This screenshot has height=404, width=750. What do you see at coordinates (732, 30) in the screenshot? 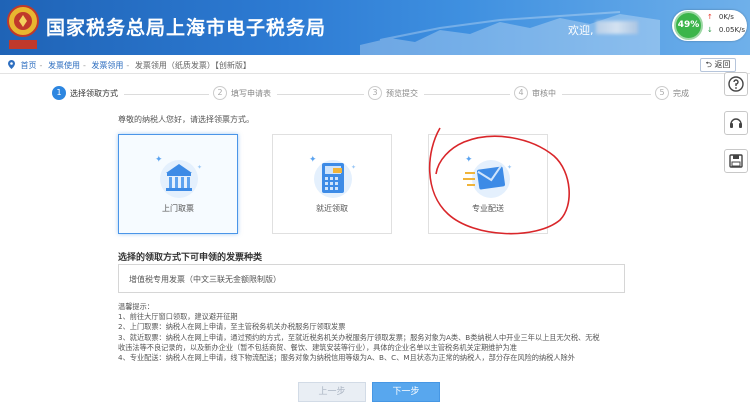
I see `download-speed-value: 0.05K/s` at bounding box center [732, 30].